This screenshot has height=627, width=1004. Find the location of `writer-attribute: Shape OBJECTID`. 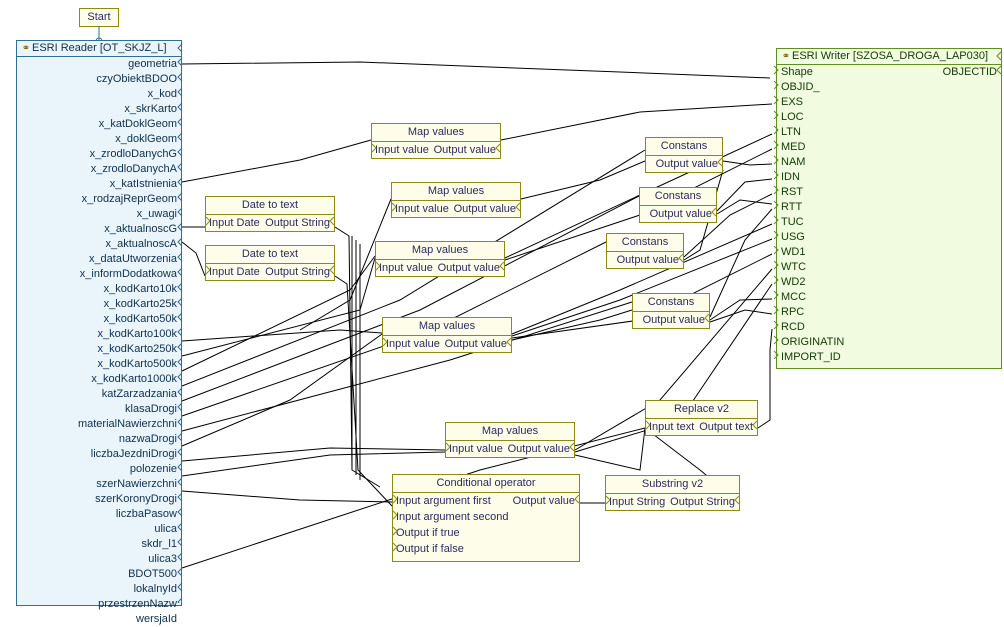

writer-attribute: Shape OBJECTID is located at coordinates (889, 72).